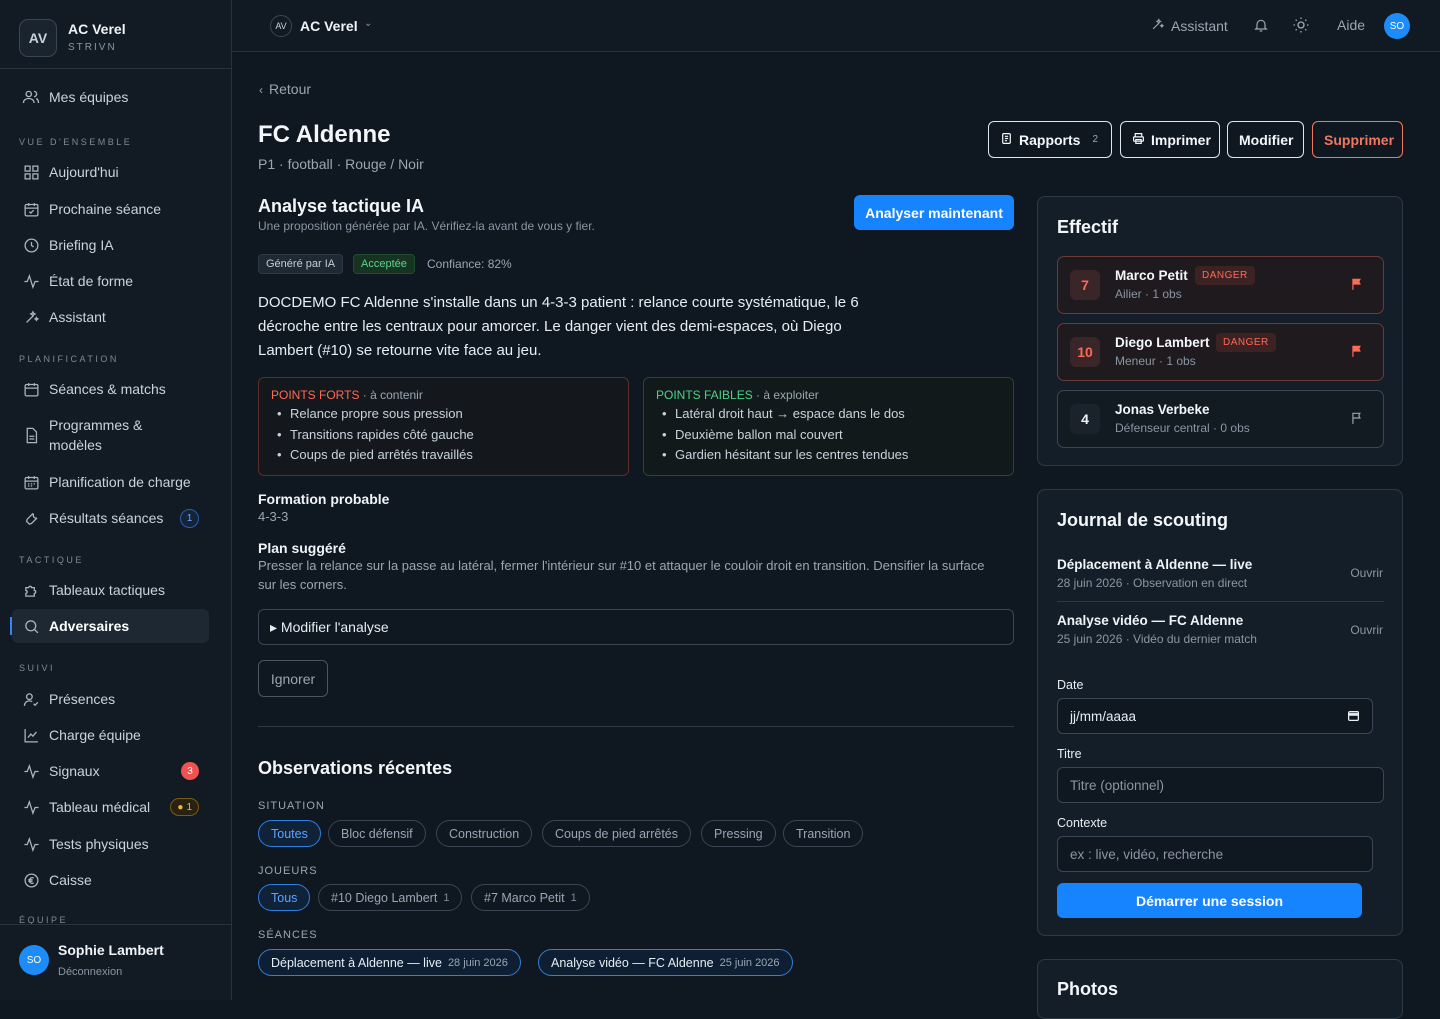  I want to click on sidebar-item-label: Séances & matchs, so click(107, 389).